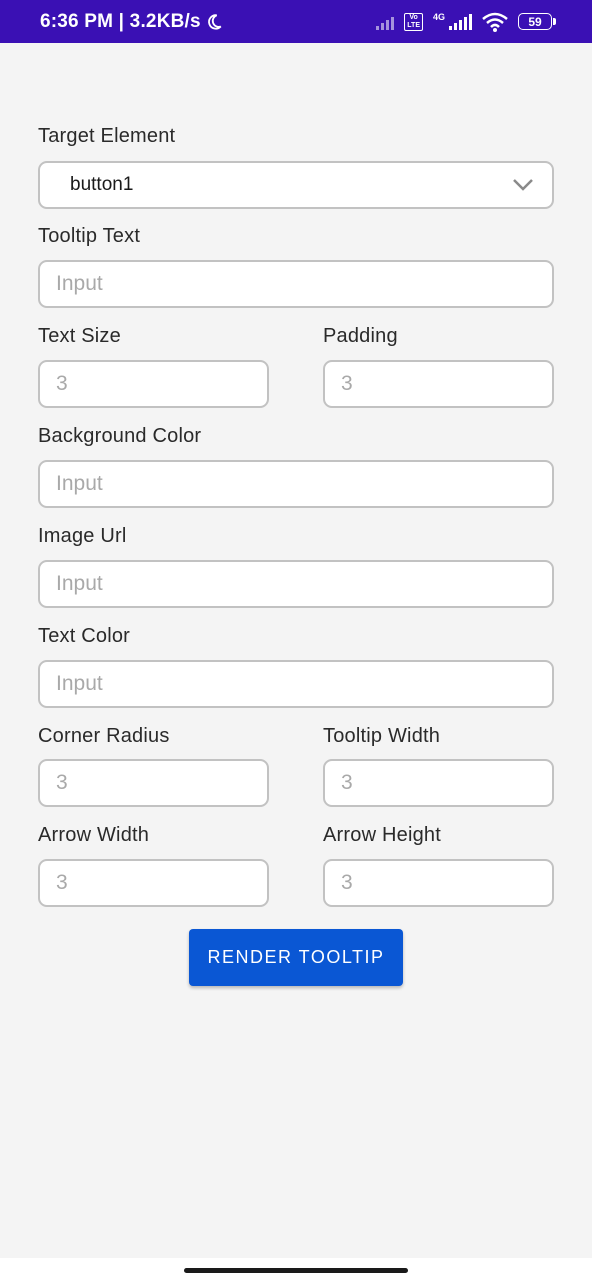  I want to click on text-size-label: Text Size, so click(79, 336).